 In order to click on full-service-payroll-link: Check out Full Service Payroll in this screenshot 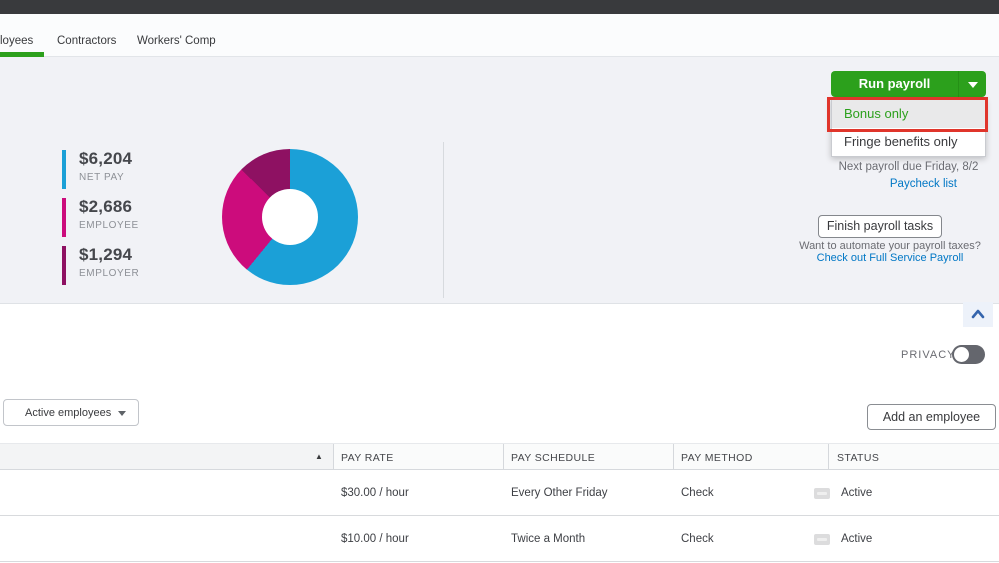, I will do `click(890, 258)`.